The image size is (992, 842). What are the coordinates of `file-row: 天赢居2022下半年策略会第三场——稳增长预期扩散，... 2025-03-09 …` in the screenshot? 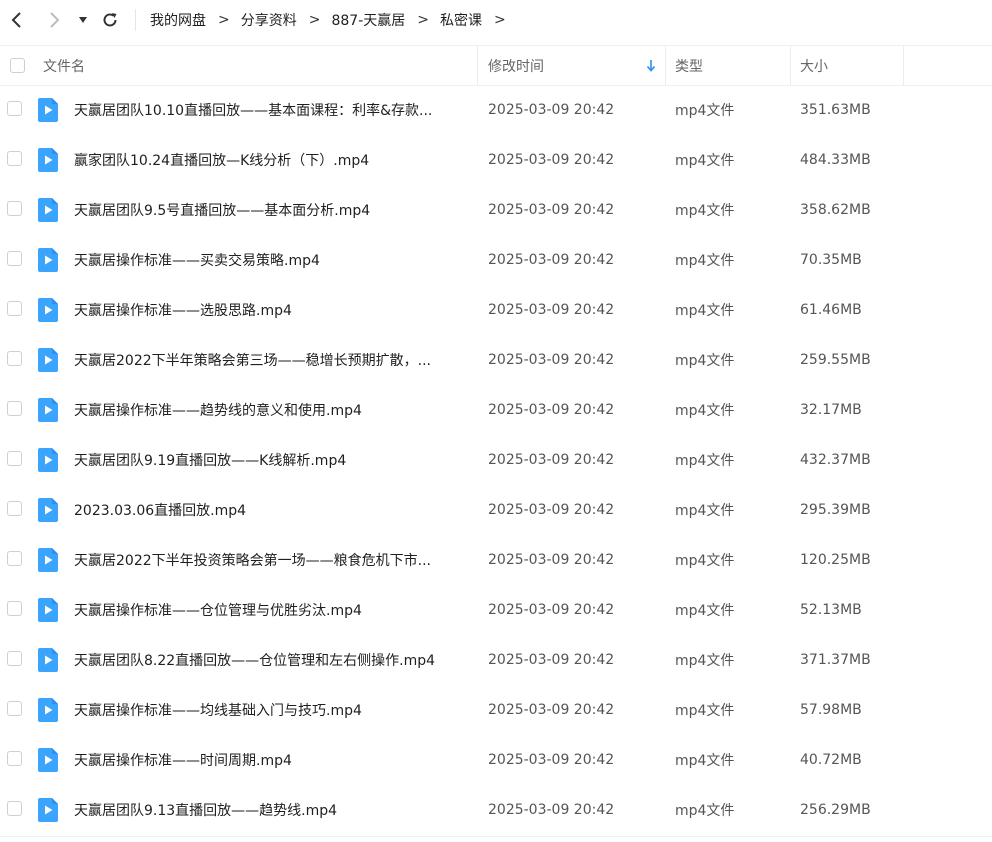 It's located at (496, 360).